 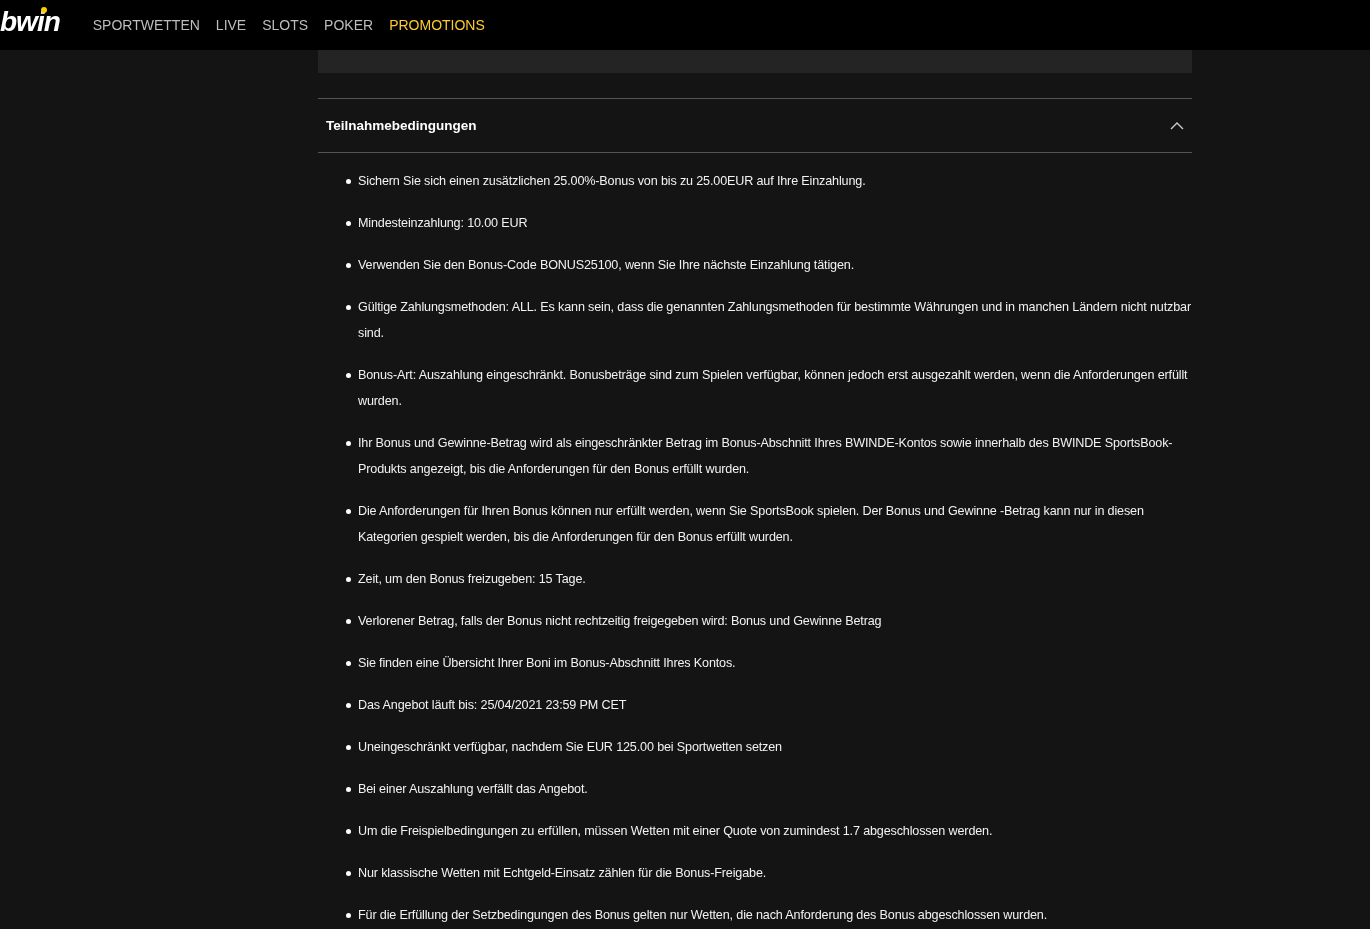 I want to click on term-text: Sie finden eine Übersicht Ihrer Boni im Bonus-Abschnitt Ihres Kontos., so click(x=547, y=663).